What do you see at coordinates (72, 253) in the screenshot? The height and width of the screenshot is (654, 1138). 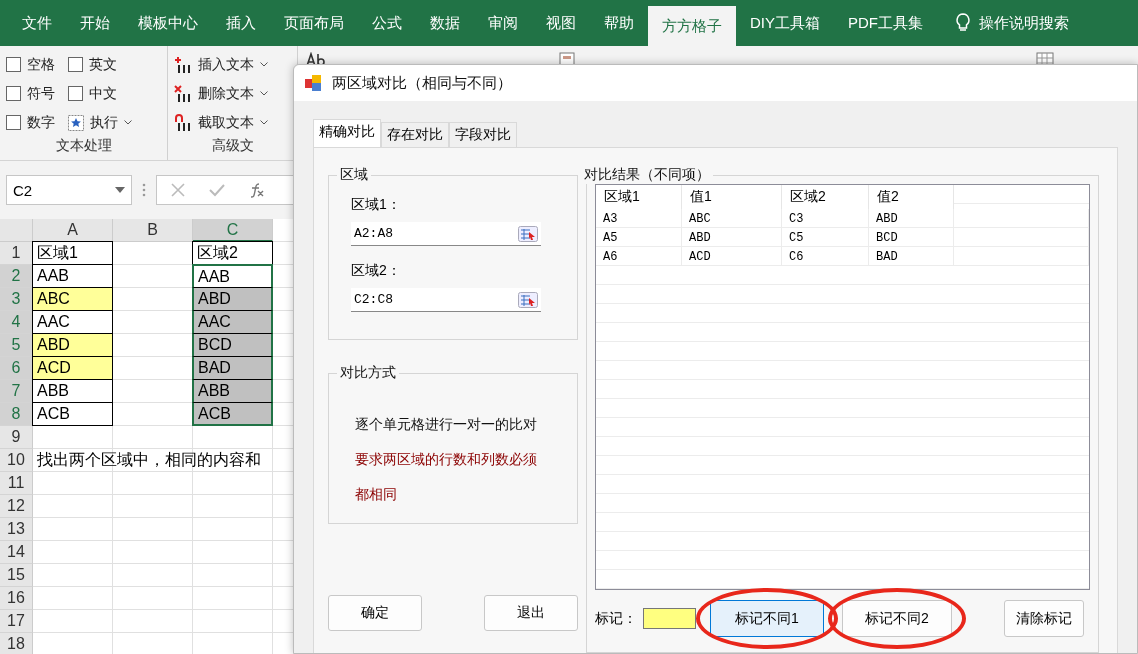 I see `table-cell: 区域1` at bounding box center [72, 253].